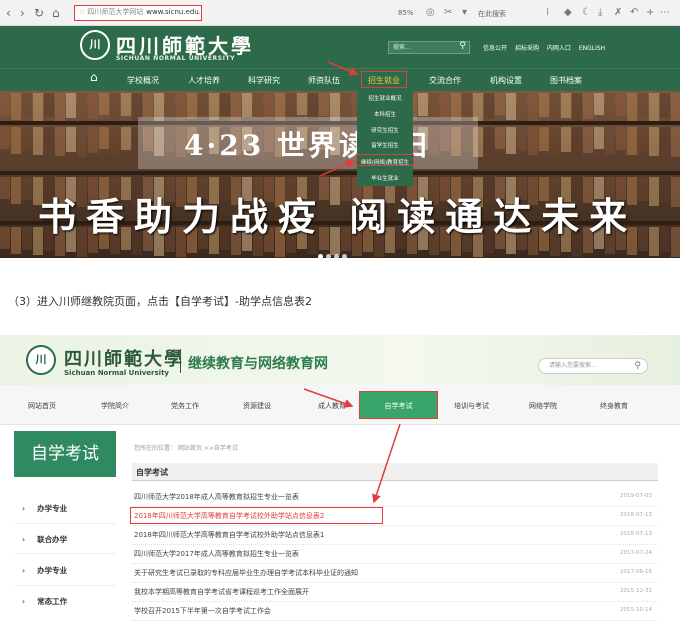 The image size is (680, 632). I want to click on url-bar: ☆四川师范大学网站www.sicnu.edu.cn, so click(138, 13).